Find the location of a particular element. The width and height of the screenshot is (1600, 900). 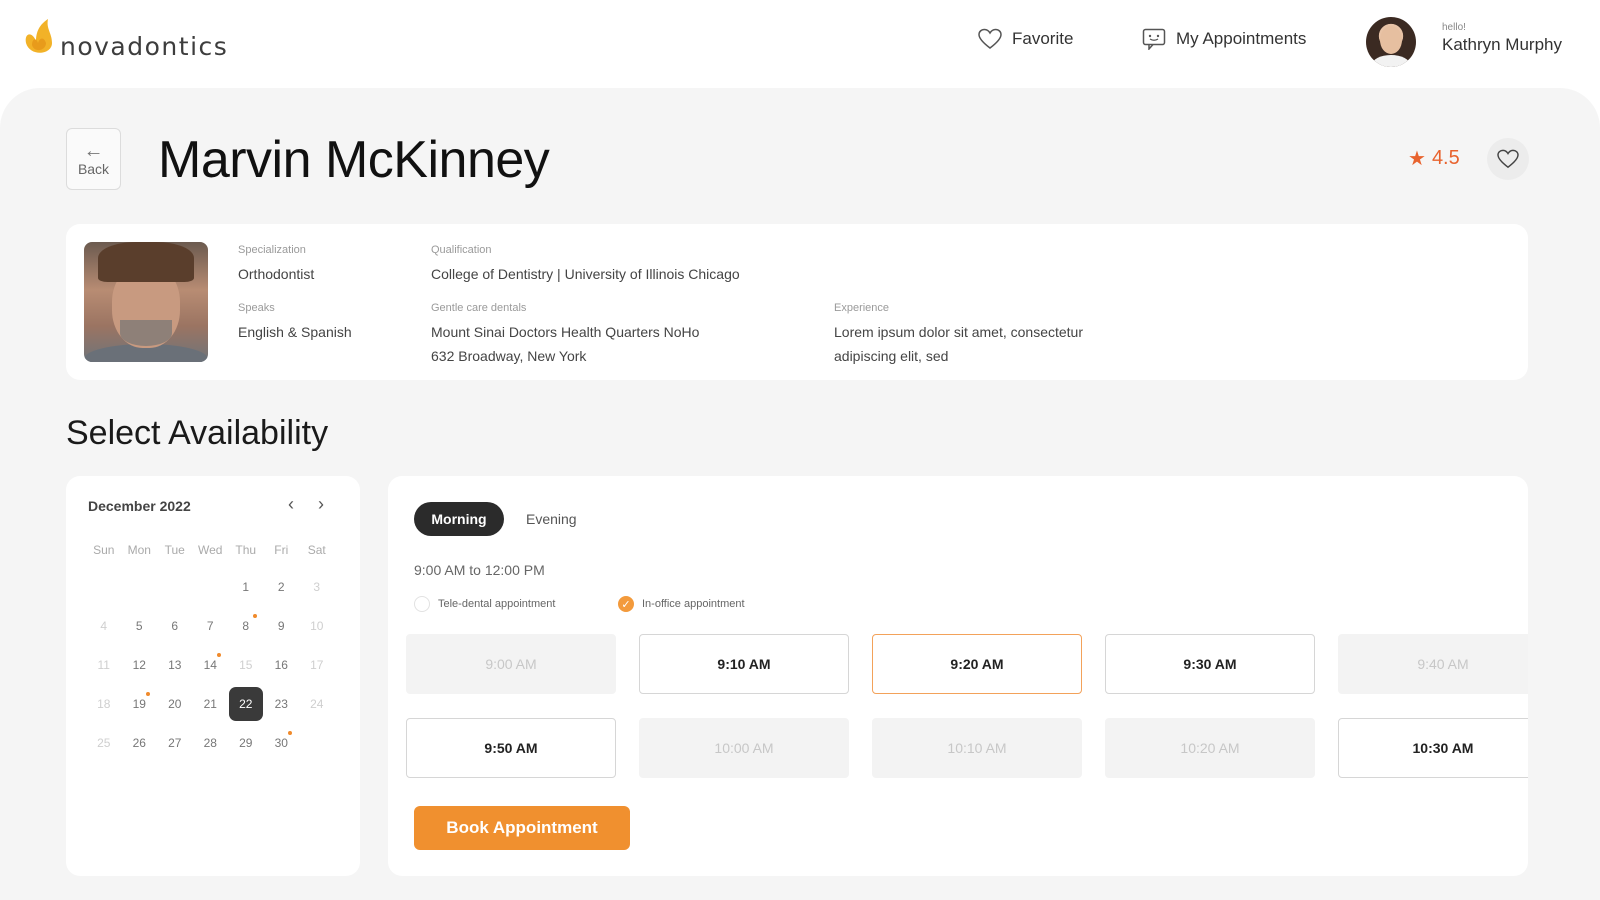

doctor-rating: ★ 4.5 is located at coordinates (1434, 158).